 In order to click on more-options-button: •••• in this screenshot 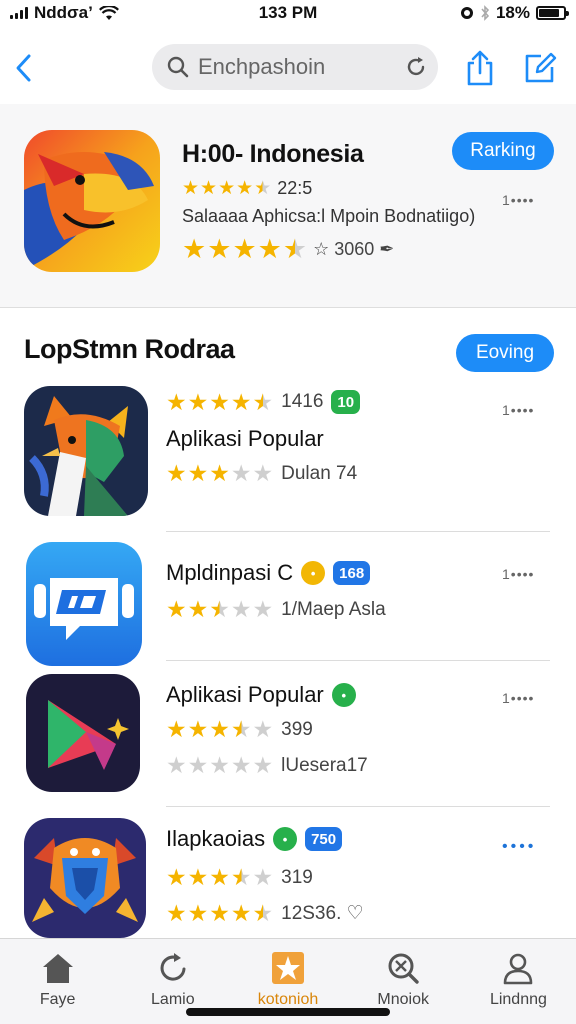, I will do `click(519, 847)`.